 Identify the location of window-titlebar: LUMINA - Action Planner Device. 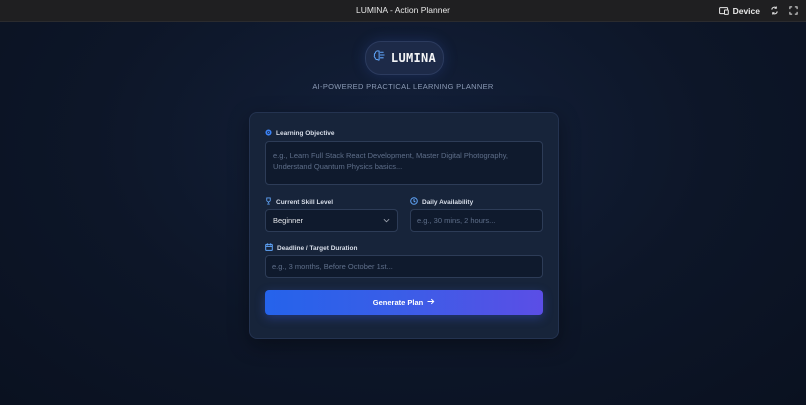
(403, 11).